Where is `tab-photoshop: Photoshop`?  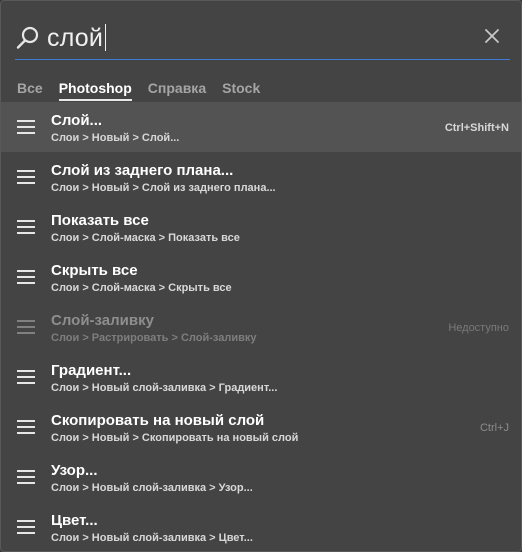
tab-photoshop: Photoshop is located at coordinates (95, 90).